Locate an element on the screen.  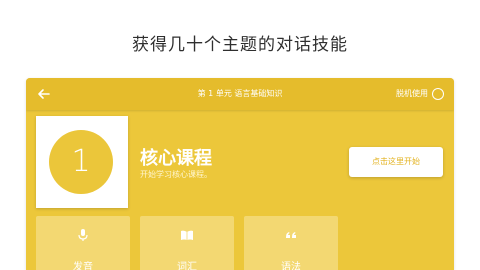
course-title: 核心课程 is located at coordinates (176, 158).